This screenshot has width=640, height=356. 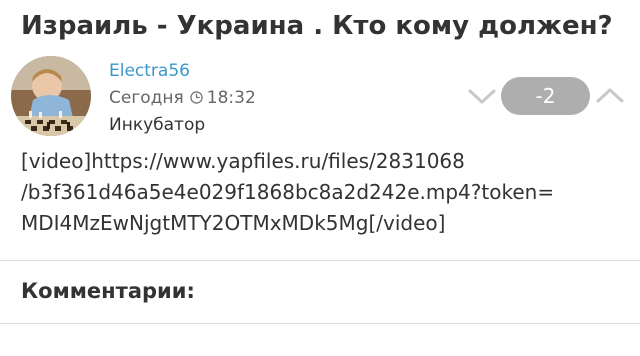 I want to click on post-meta: Сегодня 18:32, so click(x=182, y=98).